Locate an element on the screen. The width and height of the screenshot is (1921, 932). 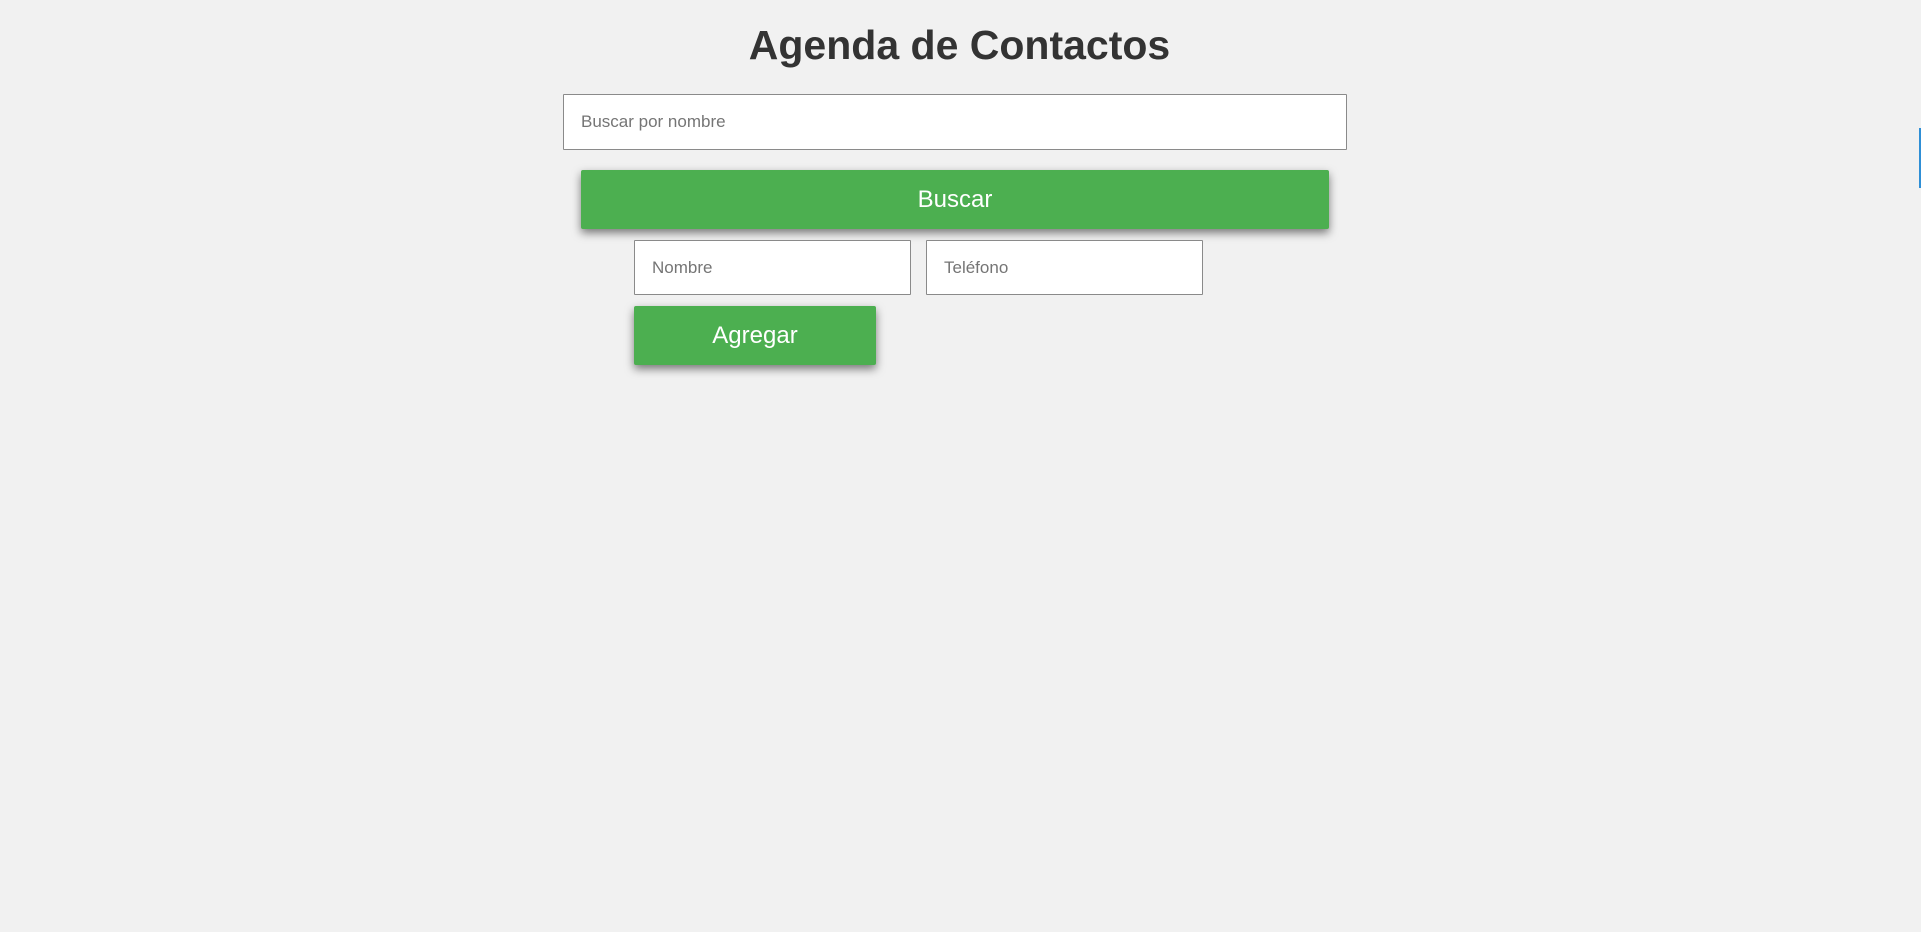
search-input is located at coordinates (955, 122).